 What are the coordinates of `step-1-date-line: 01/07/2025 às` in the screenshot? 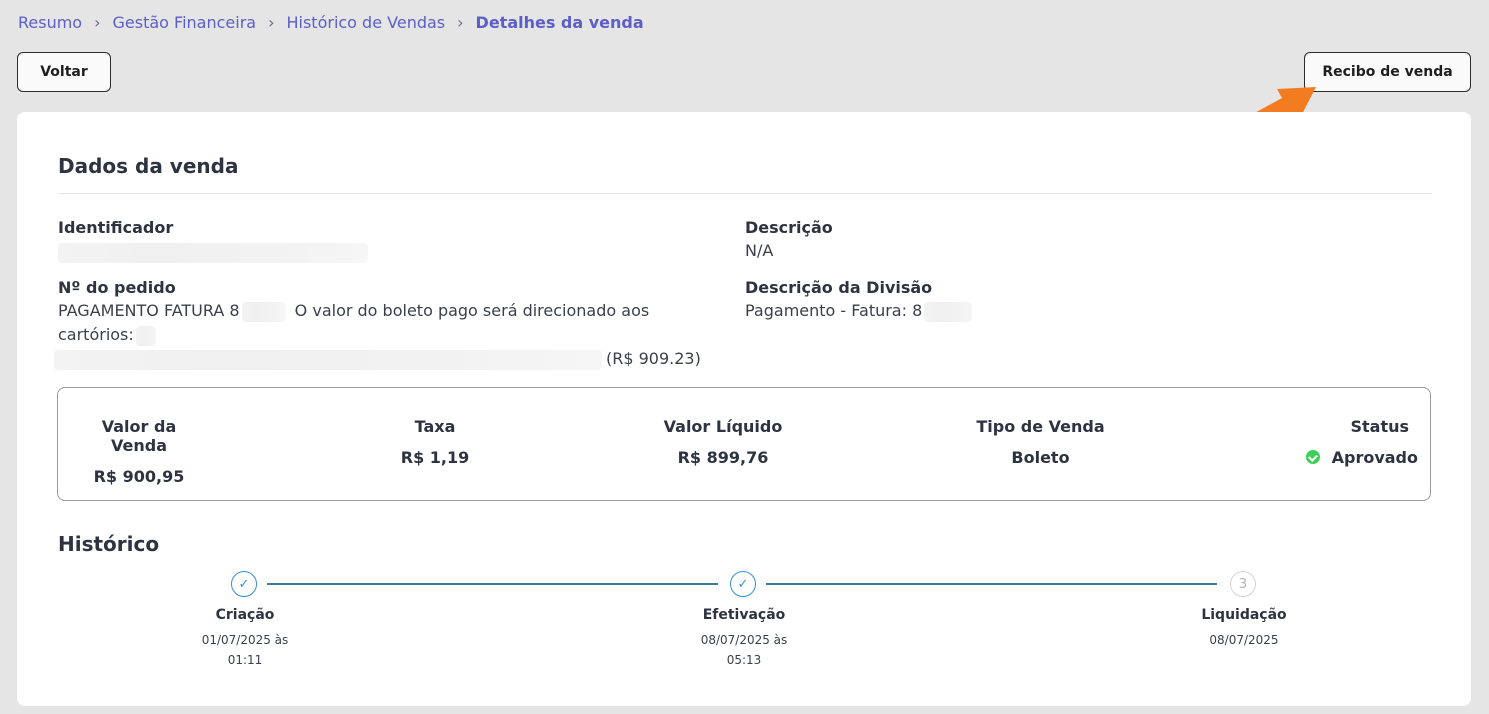 It's located at (245, 640).